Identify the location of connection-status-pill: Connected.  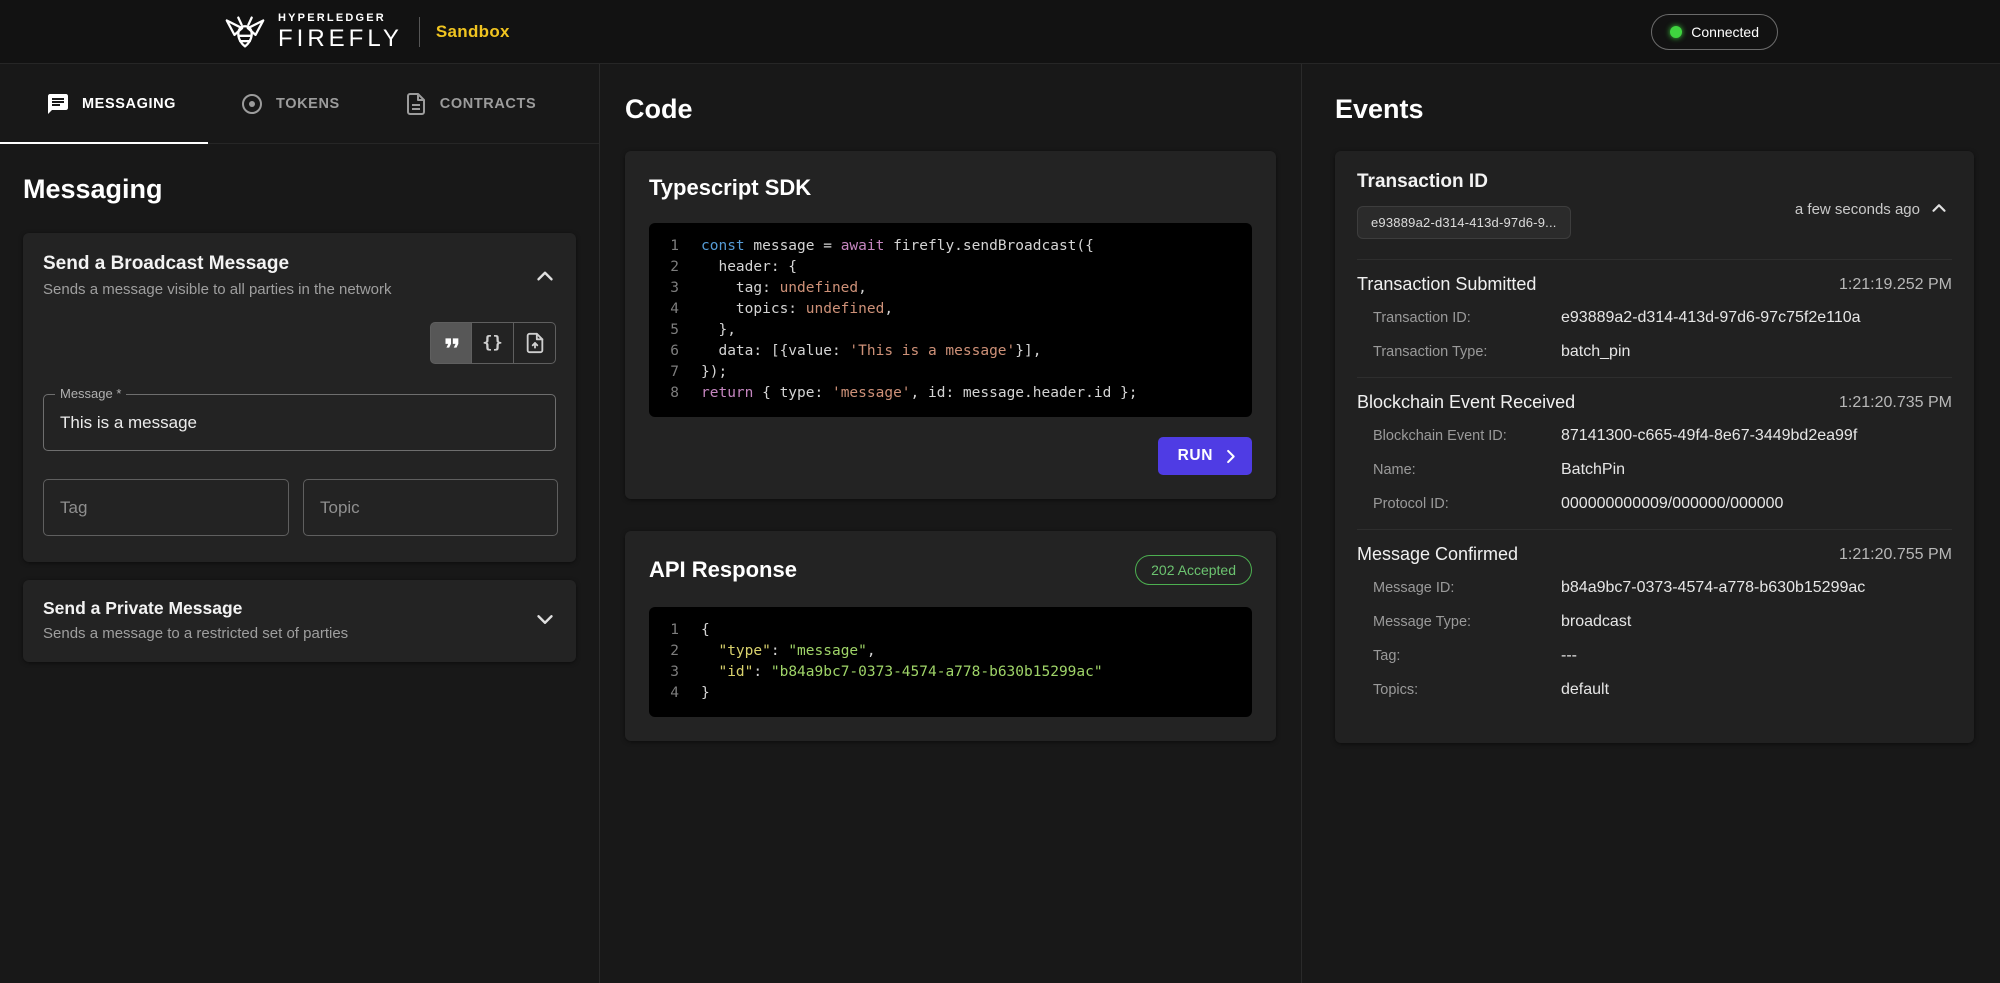
(1714, 31).